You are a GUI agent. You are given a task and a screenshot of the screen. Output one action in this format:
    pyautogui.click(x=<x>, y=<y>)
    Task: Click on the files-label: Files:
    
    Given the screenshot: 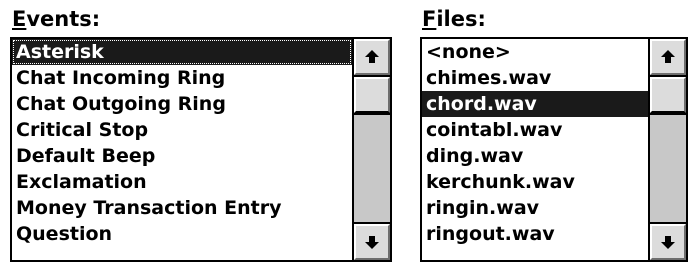 What is the action you would take?
    pyautogui.click(x=454, y=19)
    